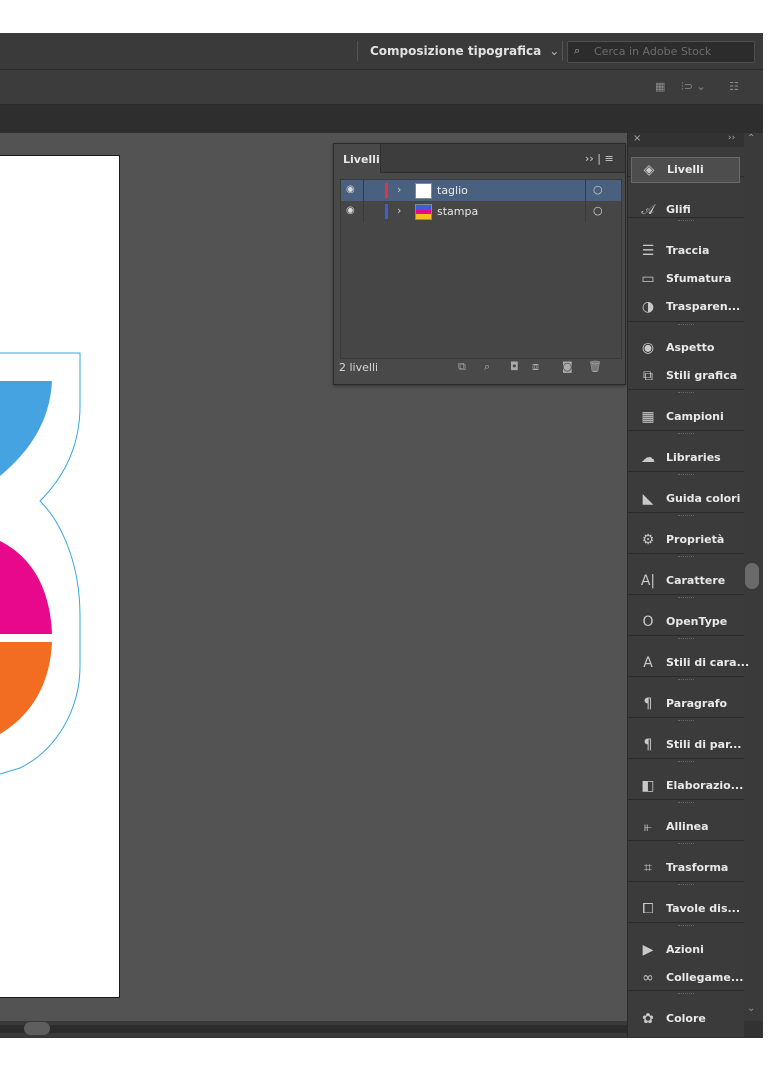  Describe the element at coordinates (751, 1008) in the screenshot. I see `chevron-down-icon: ⌄` at that location.